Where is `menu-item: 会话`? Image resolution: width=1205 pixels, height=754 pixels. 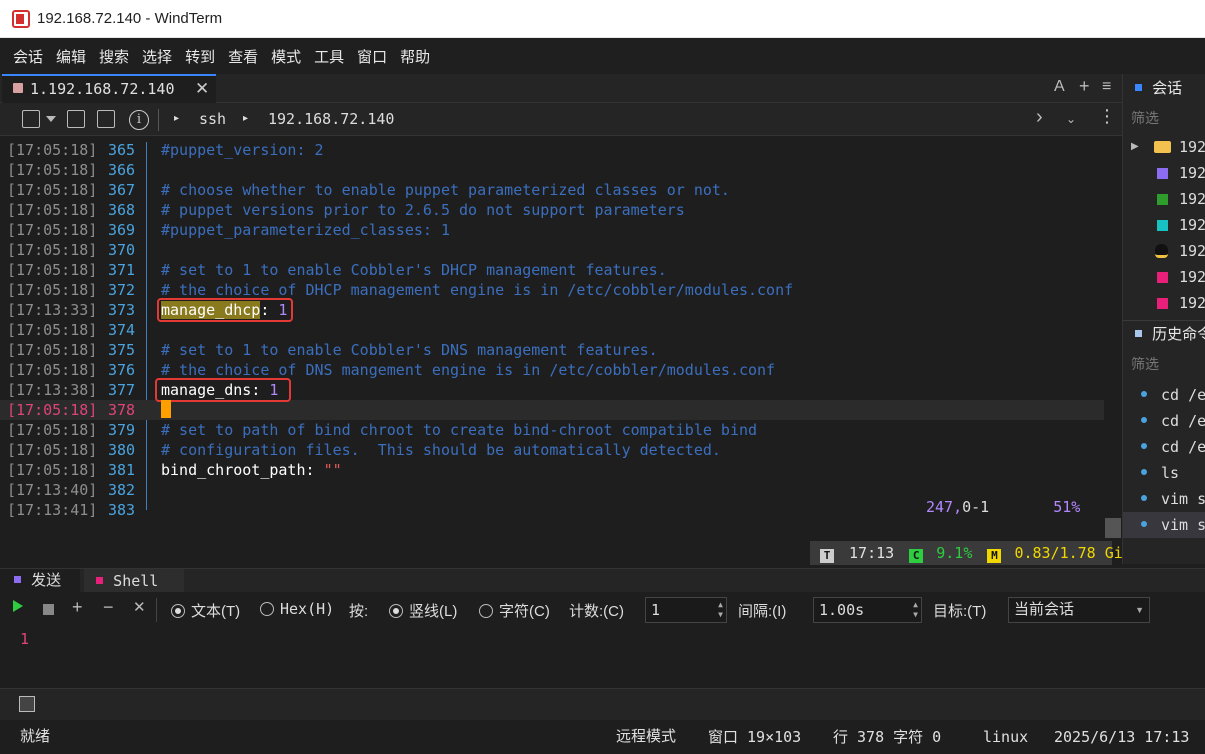 menu-item: 会话 is located at coordinates (28, 56).